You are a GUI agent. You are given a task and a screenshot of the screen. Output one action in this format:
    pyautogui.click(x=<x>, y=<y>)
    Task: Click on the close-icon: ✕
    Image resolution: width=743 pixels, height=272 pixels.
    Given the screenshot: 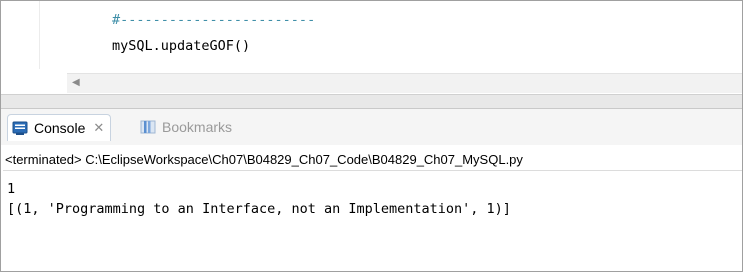 What is the action you would take?
    pyautogui.click(x=98, y=128)
    